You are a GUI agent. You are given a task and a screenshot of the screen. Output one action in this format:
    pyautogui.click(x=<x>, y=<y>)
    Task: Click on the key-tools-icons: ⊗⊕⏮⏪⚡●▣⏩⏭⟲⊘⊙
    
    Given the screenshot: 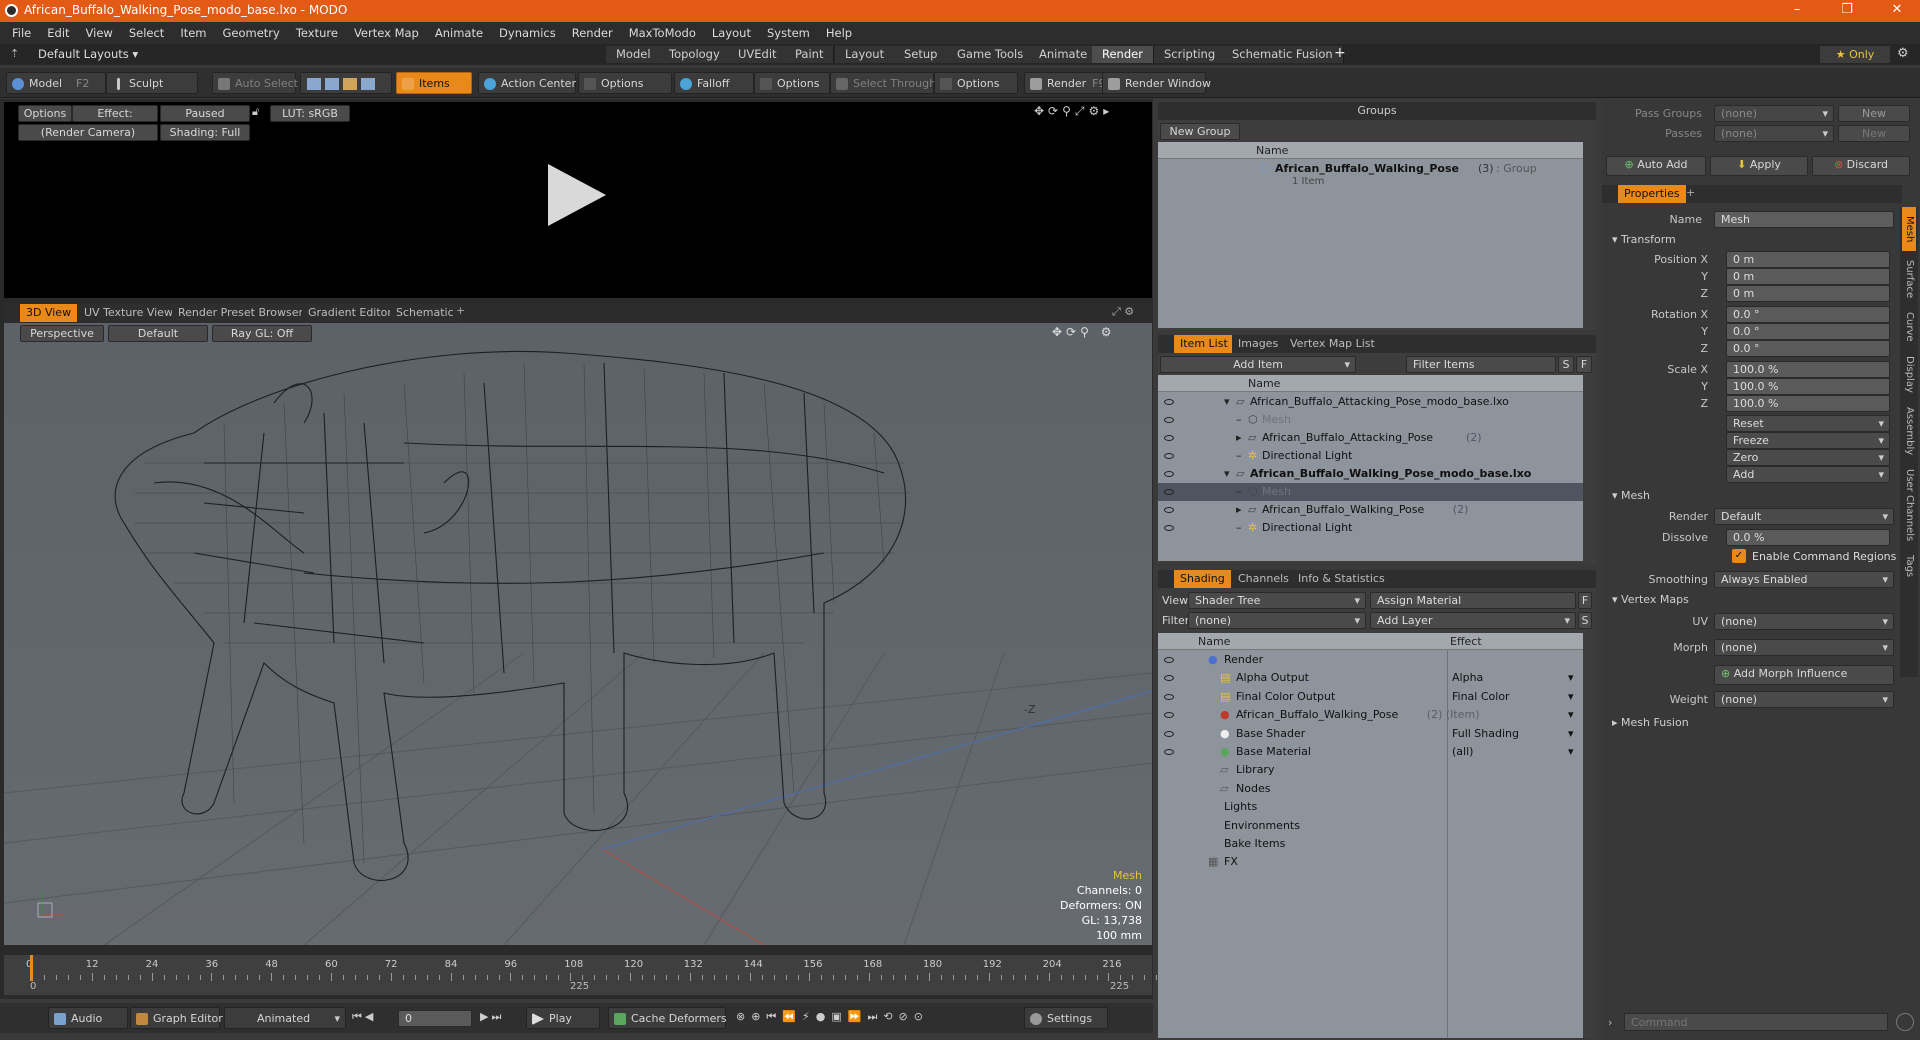 What is the action you would take?
    pyautogui.click(x=832, y=1017)
    